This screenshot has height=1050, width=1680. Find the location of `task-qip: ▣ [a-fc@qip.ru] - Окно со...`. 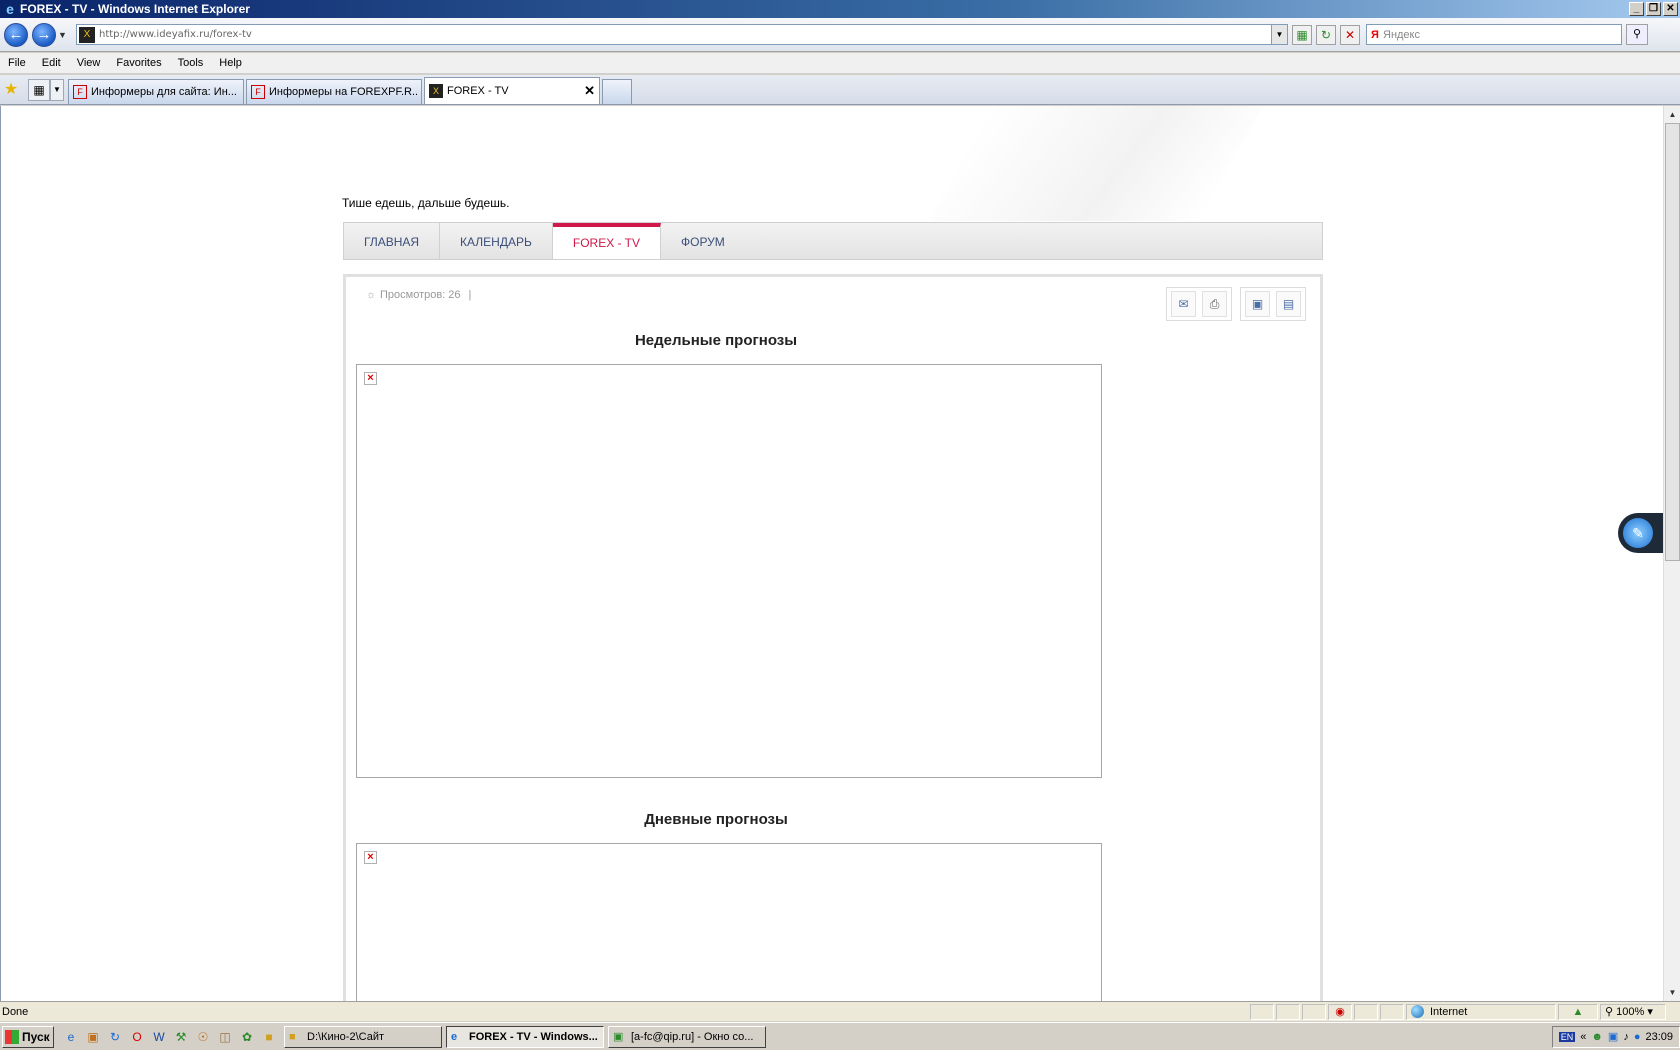

task-qip: ▣ [a-fc@qip.ru] - Окно со... is located at coordinates (687, 1036).